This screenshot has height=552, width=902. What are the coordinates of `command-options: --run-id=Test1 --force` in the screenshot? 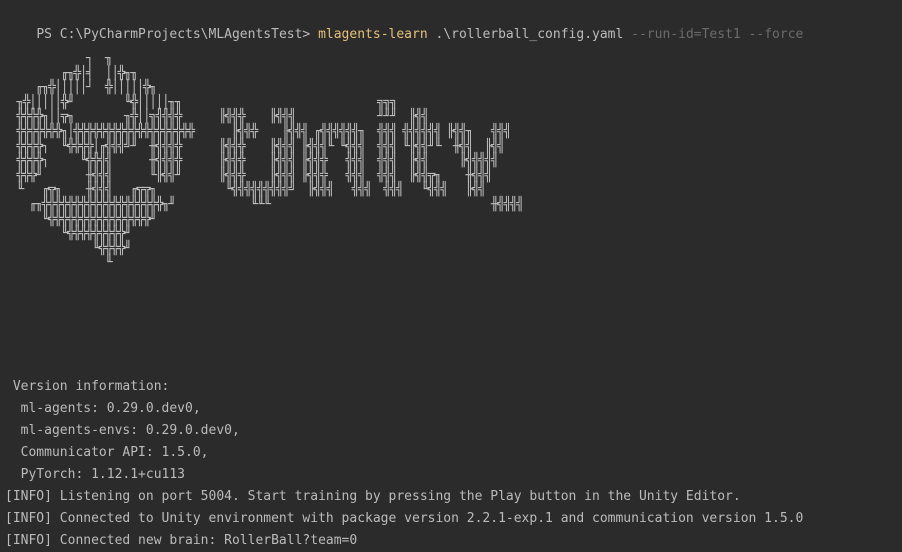 It's located at (717, 34).